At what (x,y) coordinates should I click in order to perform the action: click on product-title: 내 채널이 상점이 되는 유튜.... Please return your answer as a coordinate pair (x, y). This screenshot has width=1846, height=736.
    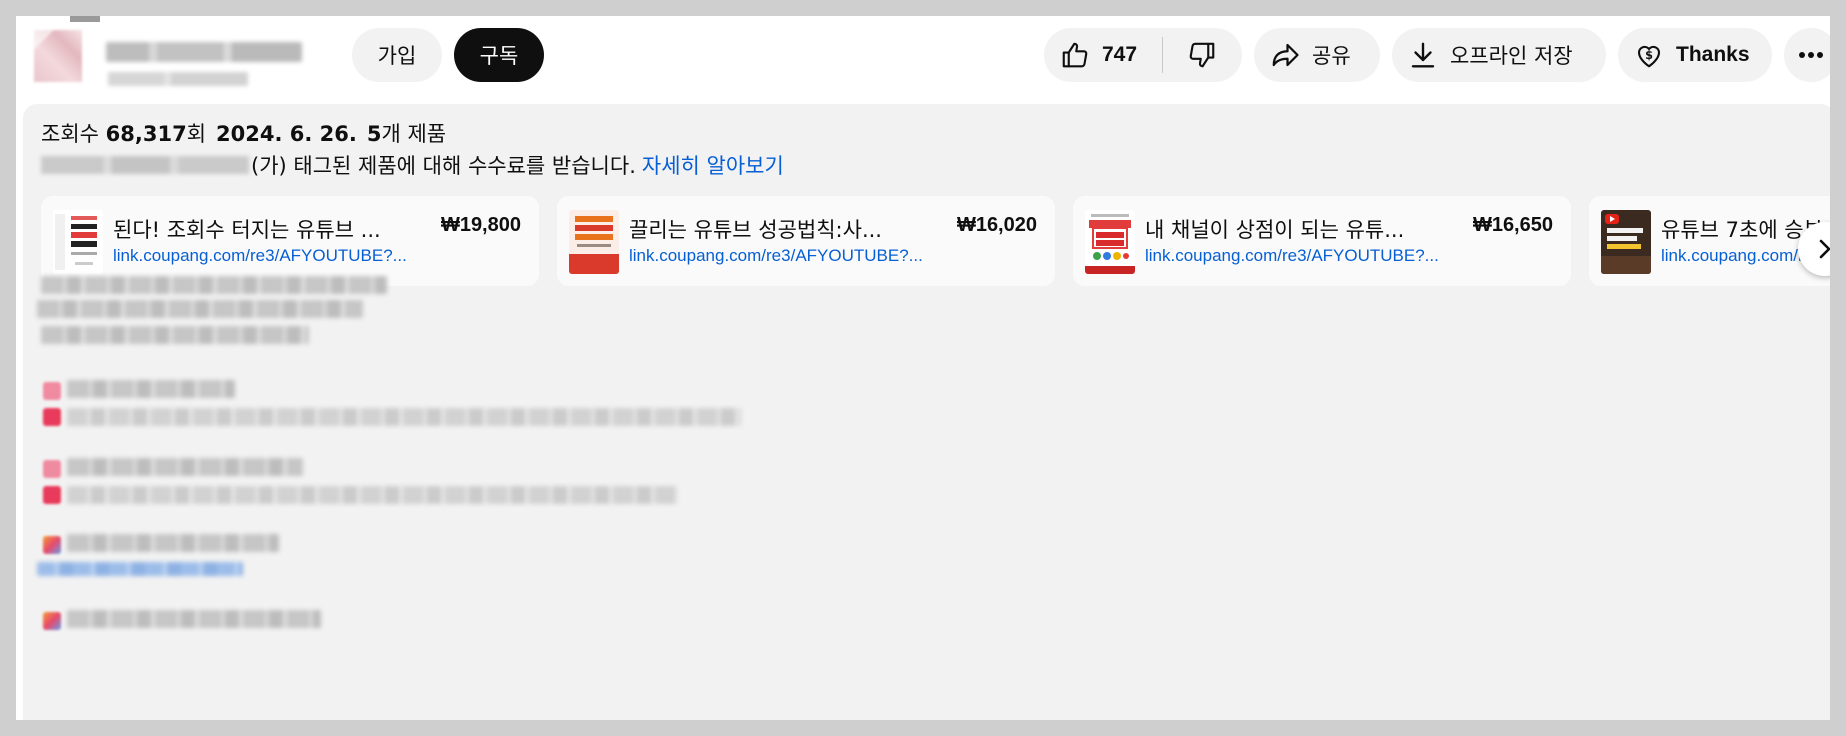
    Looking at the image, I should click on (1275, 230).